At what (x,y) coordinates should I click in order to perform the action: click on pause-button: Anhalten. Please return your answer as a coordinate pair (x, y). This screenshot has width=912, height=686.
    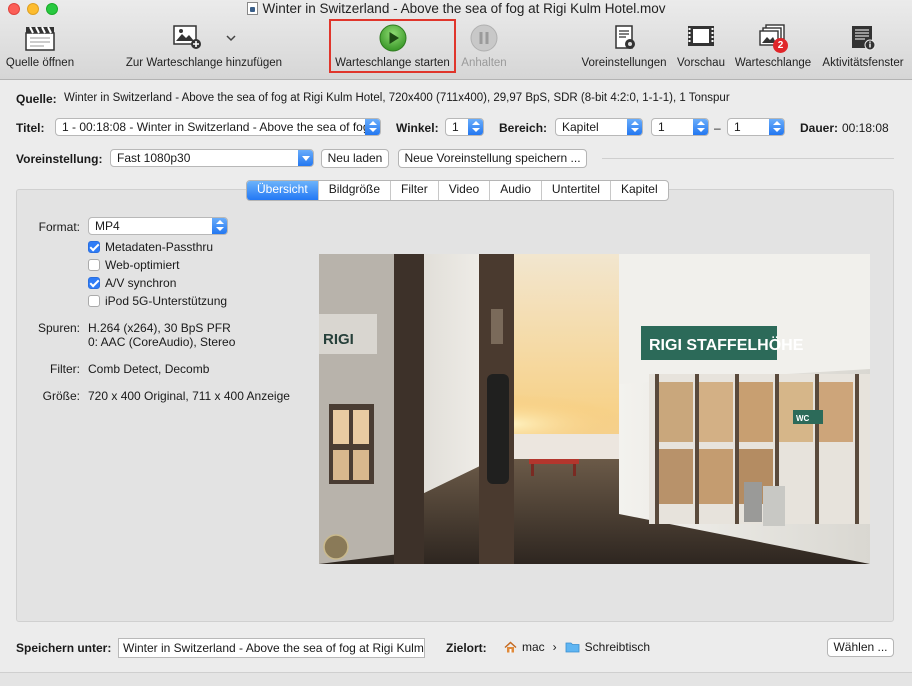
    Looking at the image, I should click on (484, 49).